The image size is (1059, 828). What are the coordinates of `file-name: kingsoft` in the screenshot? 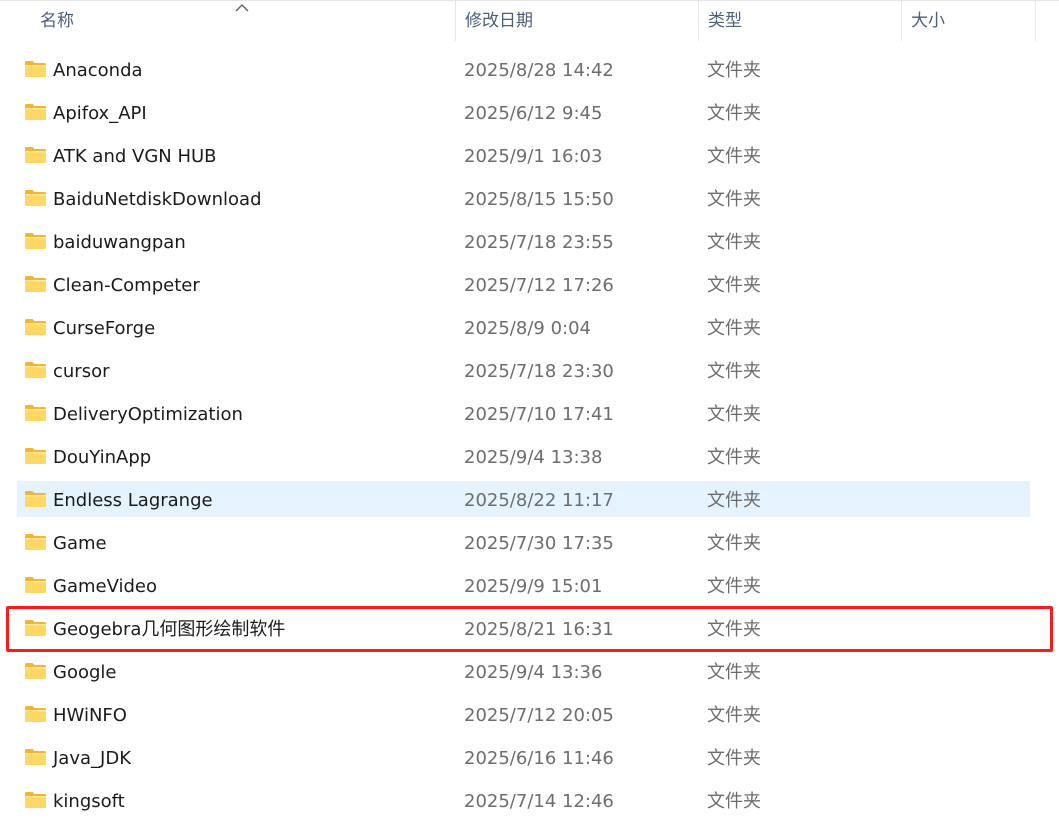 It's located at (89, 801).